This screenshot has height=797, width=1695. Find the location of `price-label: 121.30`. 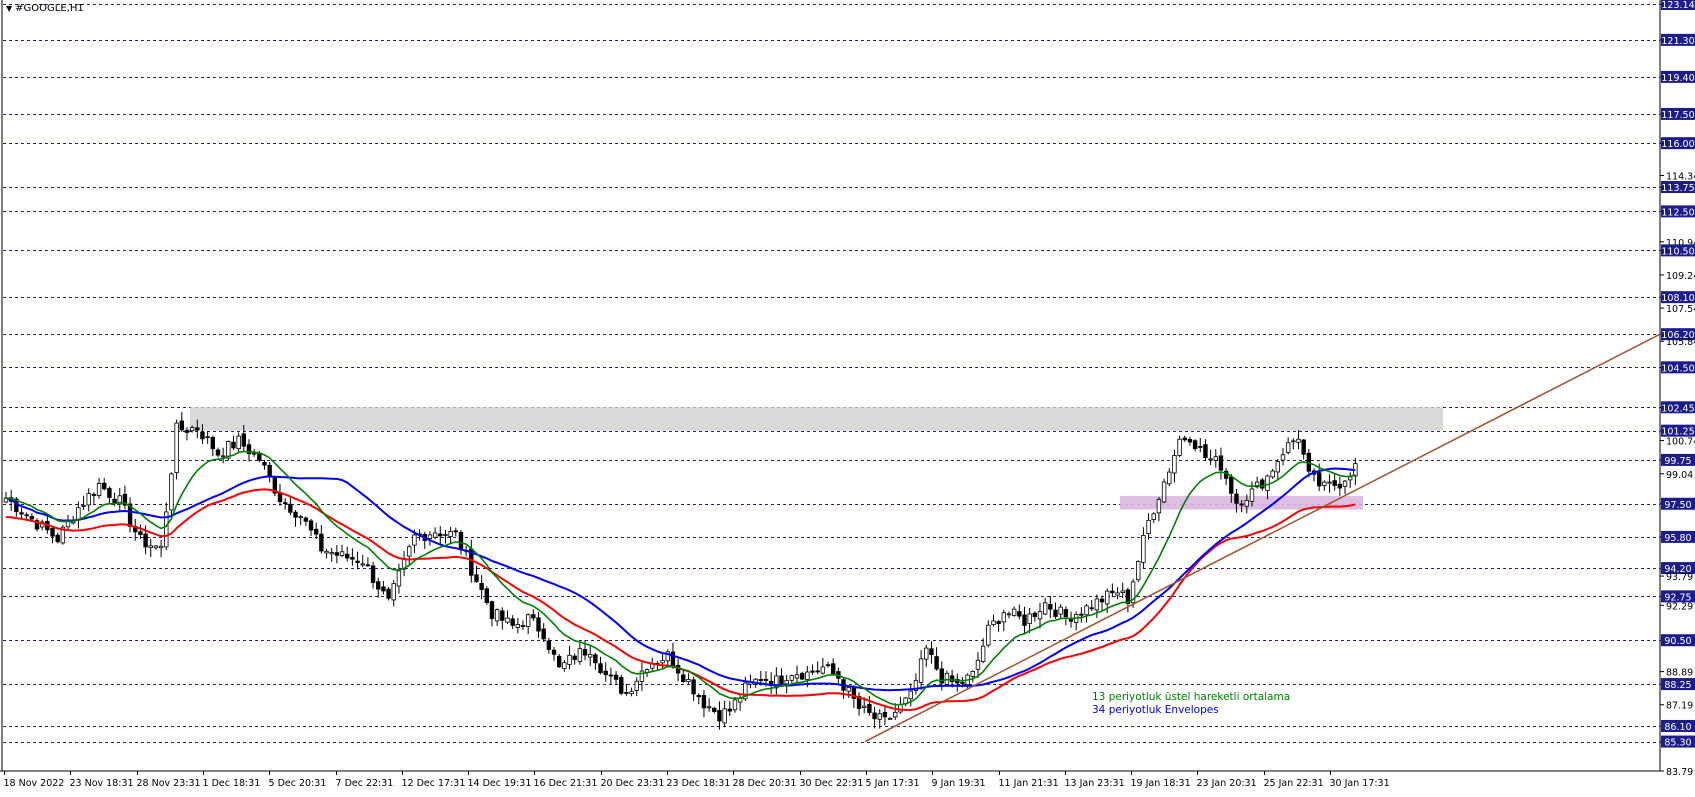

price-label: 121.30 is located at coordinates (1677, 41).